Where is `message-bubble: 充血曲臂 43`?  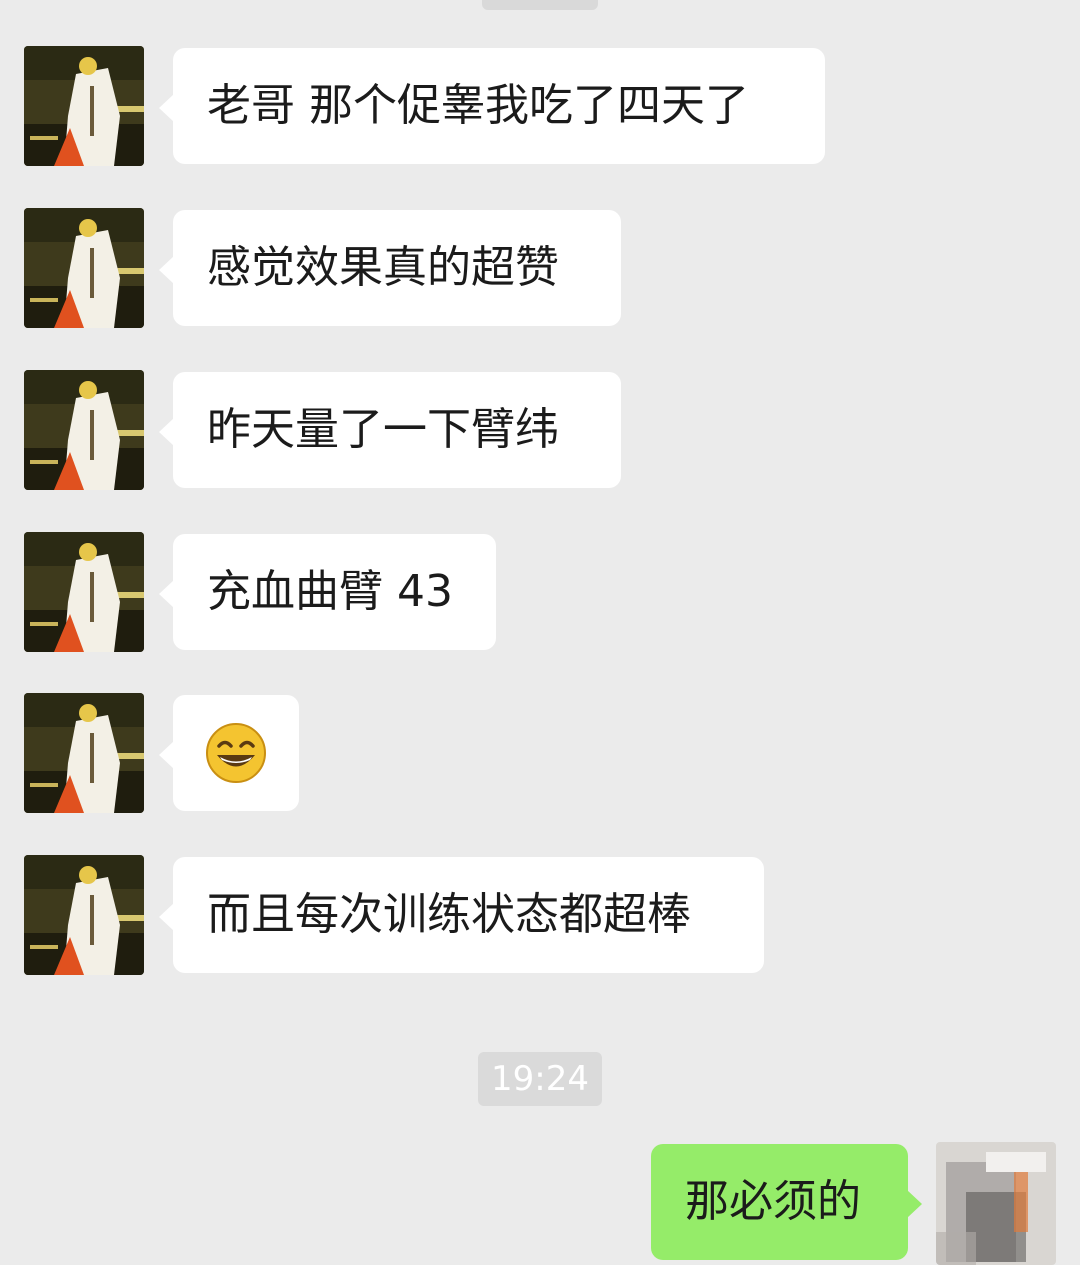
message-bubble: 充血曲臂 43 is located at coordinates (327, 592).